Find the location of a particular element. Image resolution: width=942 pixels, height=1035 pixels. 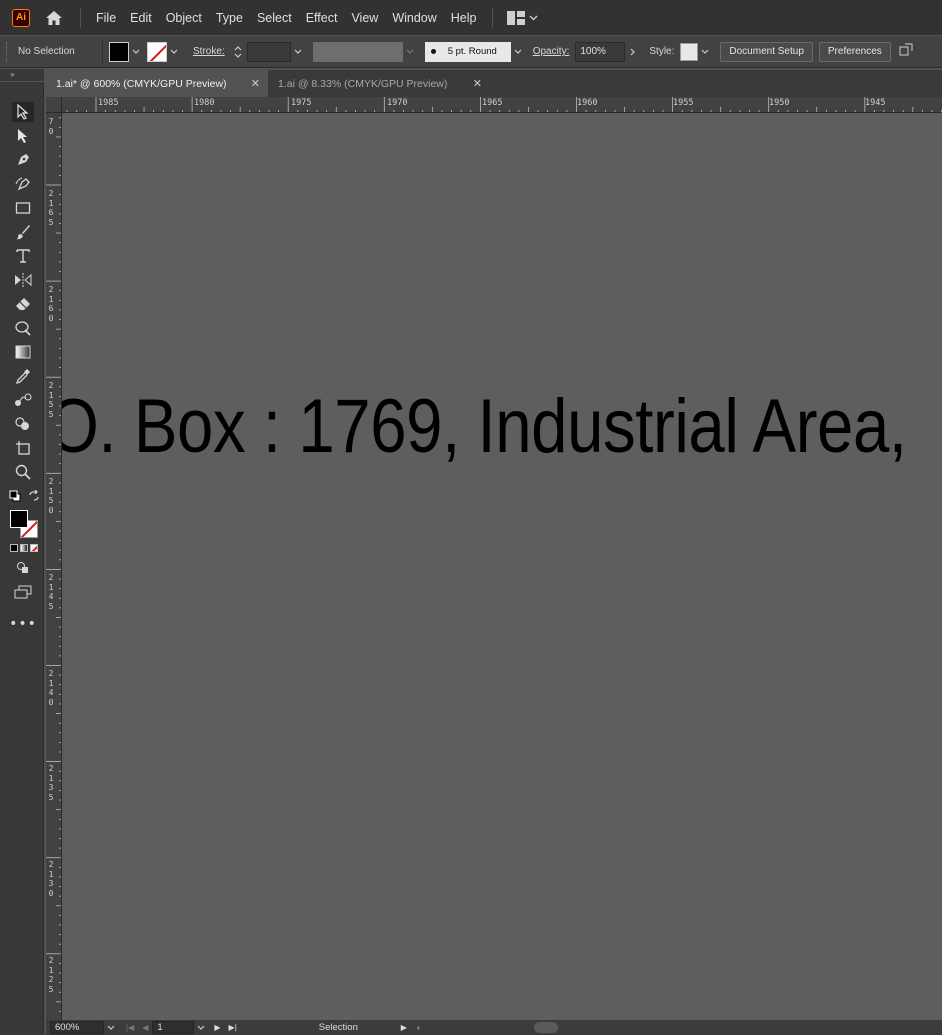

reflect-tool is located at coordinates (23, 280).